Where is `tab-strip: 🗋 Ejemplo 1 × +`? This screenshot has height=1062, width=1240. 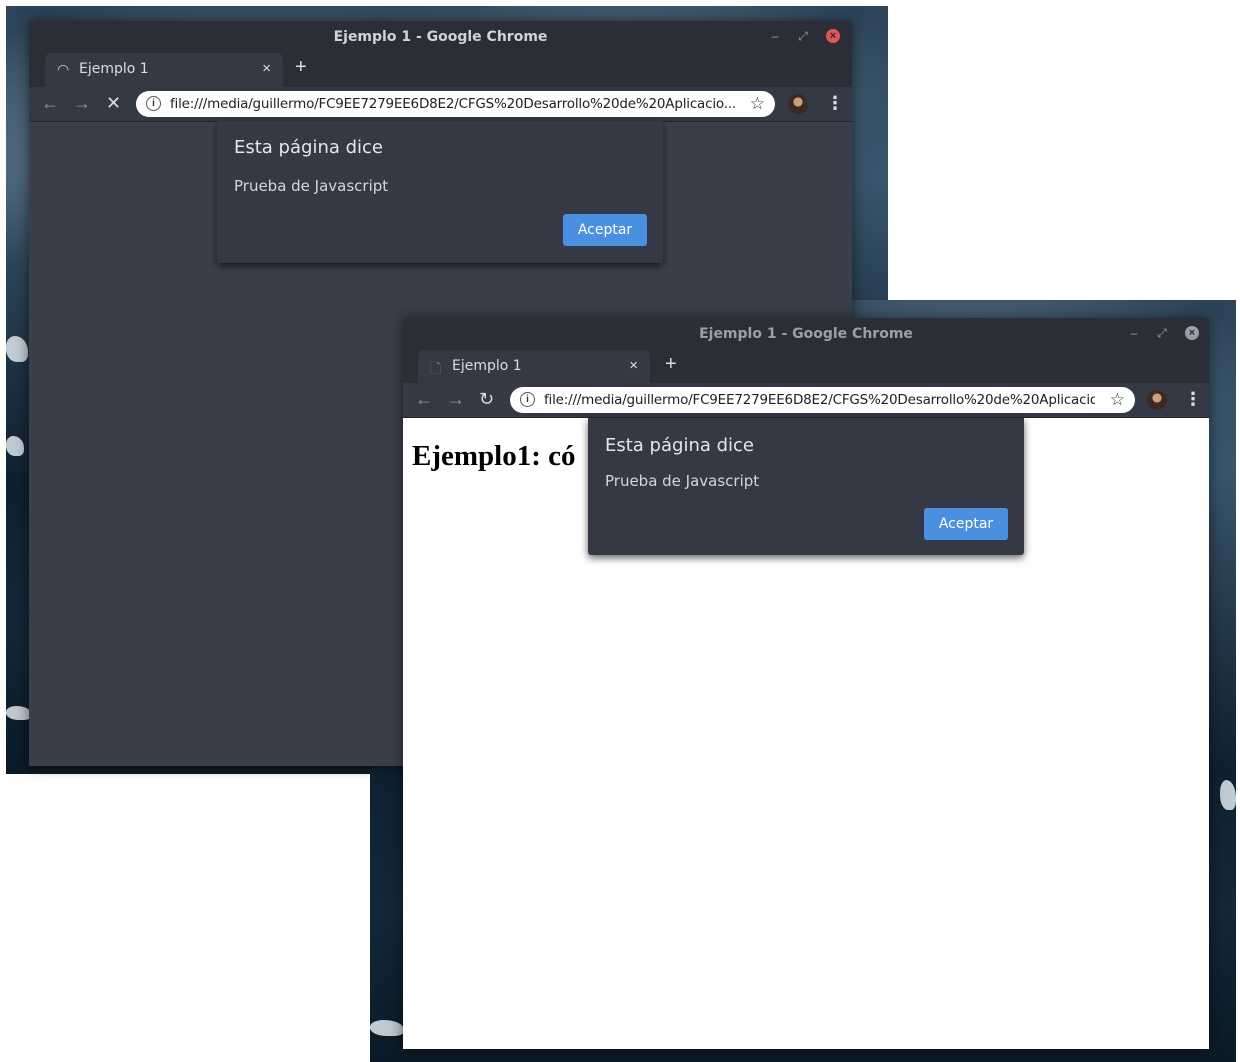
tab-strip: 🗋 Ejemplo 1 × + is located at coordinates (806, 366).